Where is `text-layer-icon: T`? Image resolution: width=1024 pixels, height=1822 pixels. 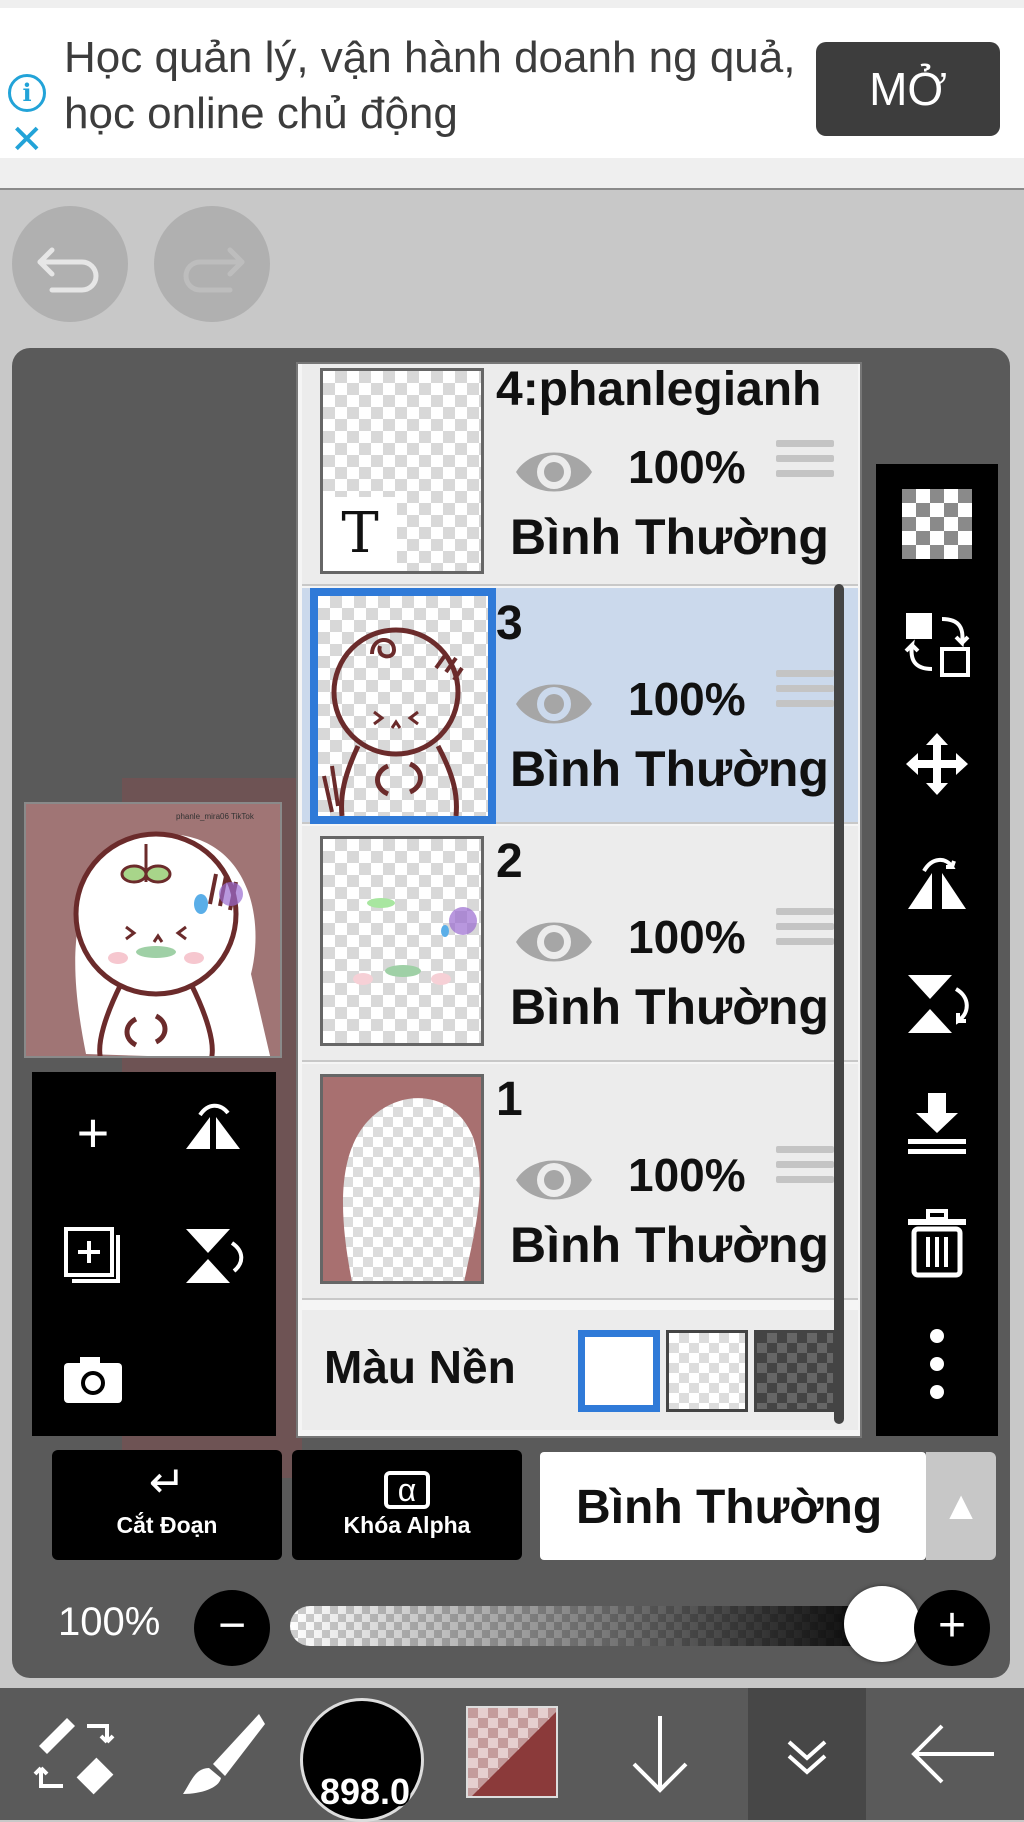 text-layer-icon: T is located at coordinates (360, 534).